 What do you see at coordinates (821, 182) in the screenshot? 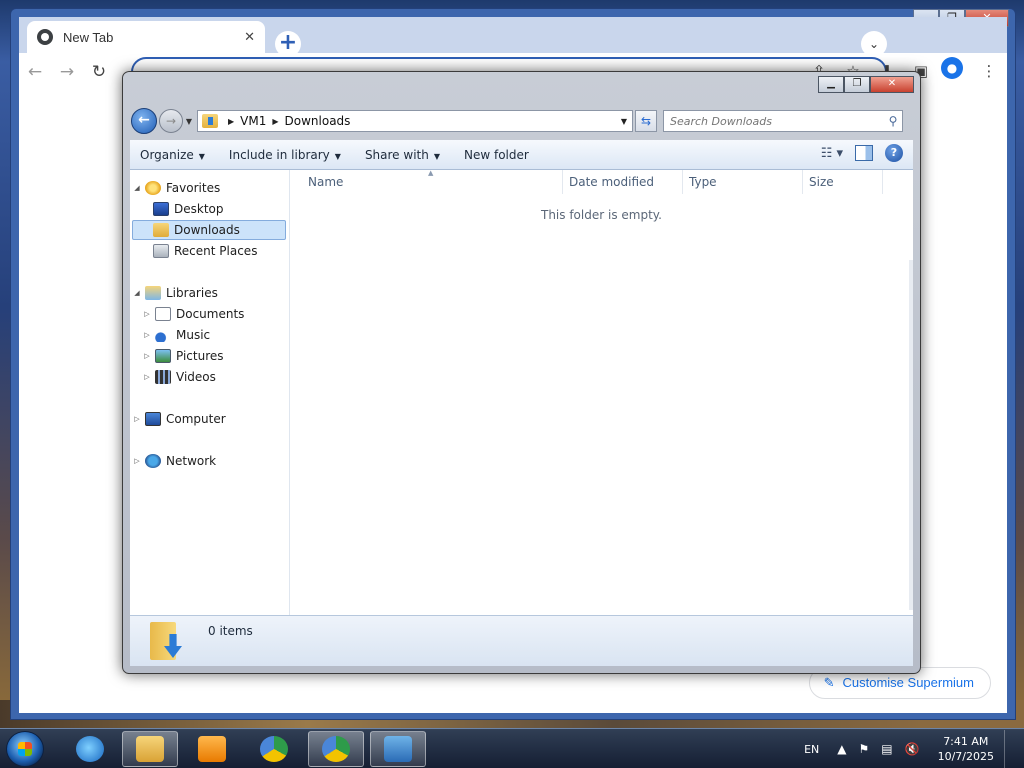
I see `column-label: Size` at bounding box center [821, 182].